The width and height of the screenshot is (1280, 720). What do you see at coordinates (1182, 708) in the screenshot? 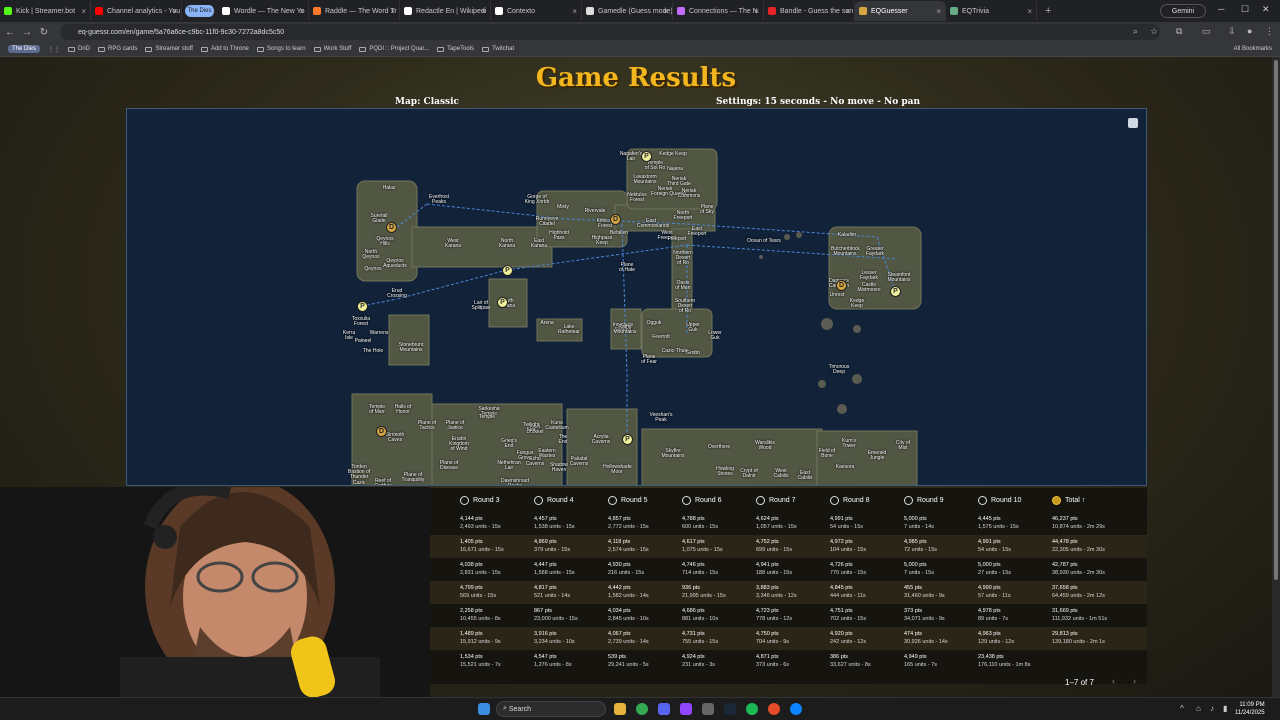
I see `tray-chevron-icon: ^` at bounding box center [1182, 708].